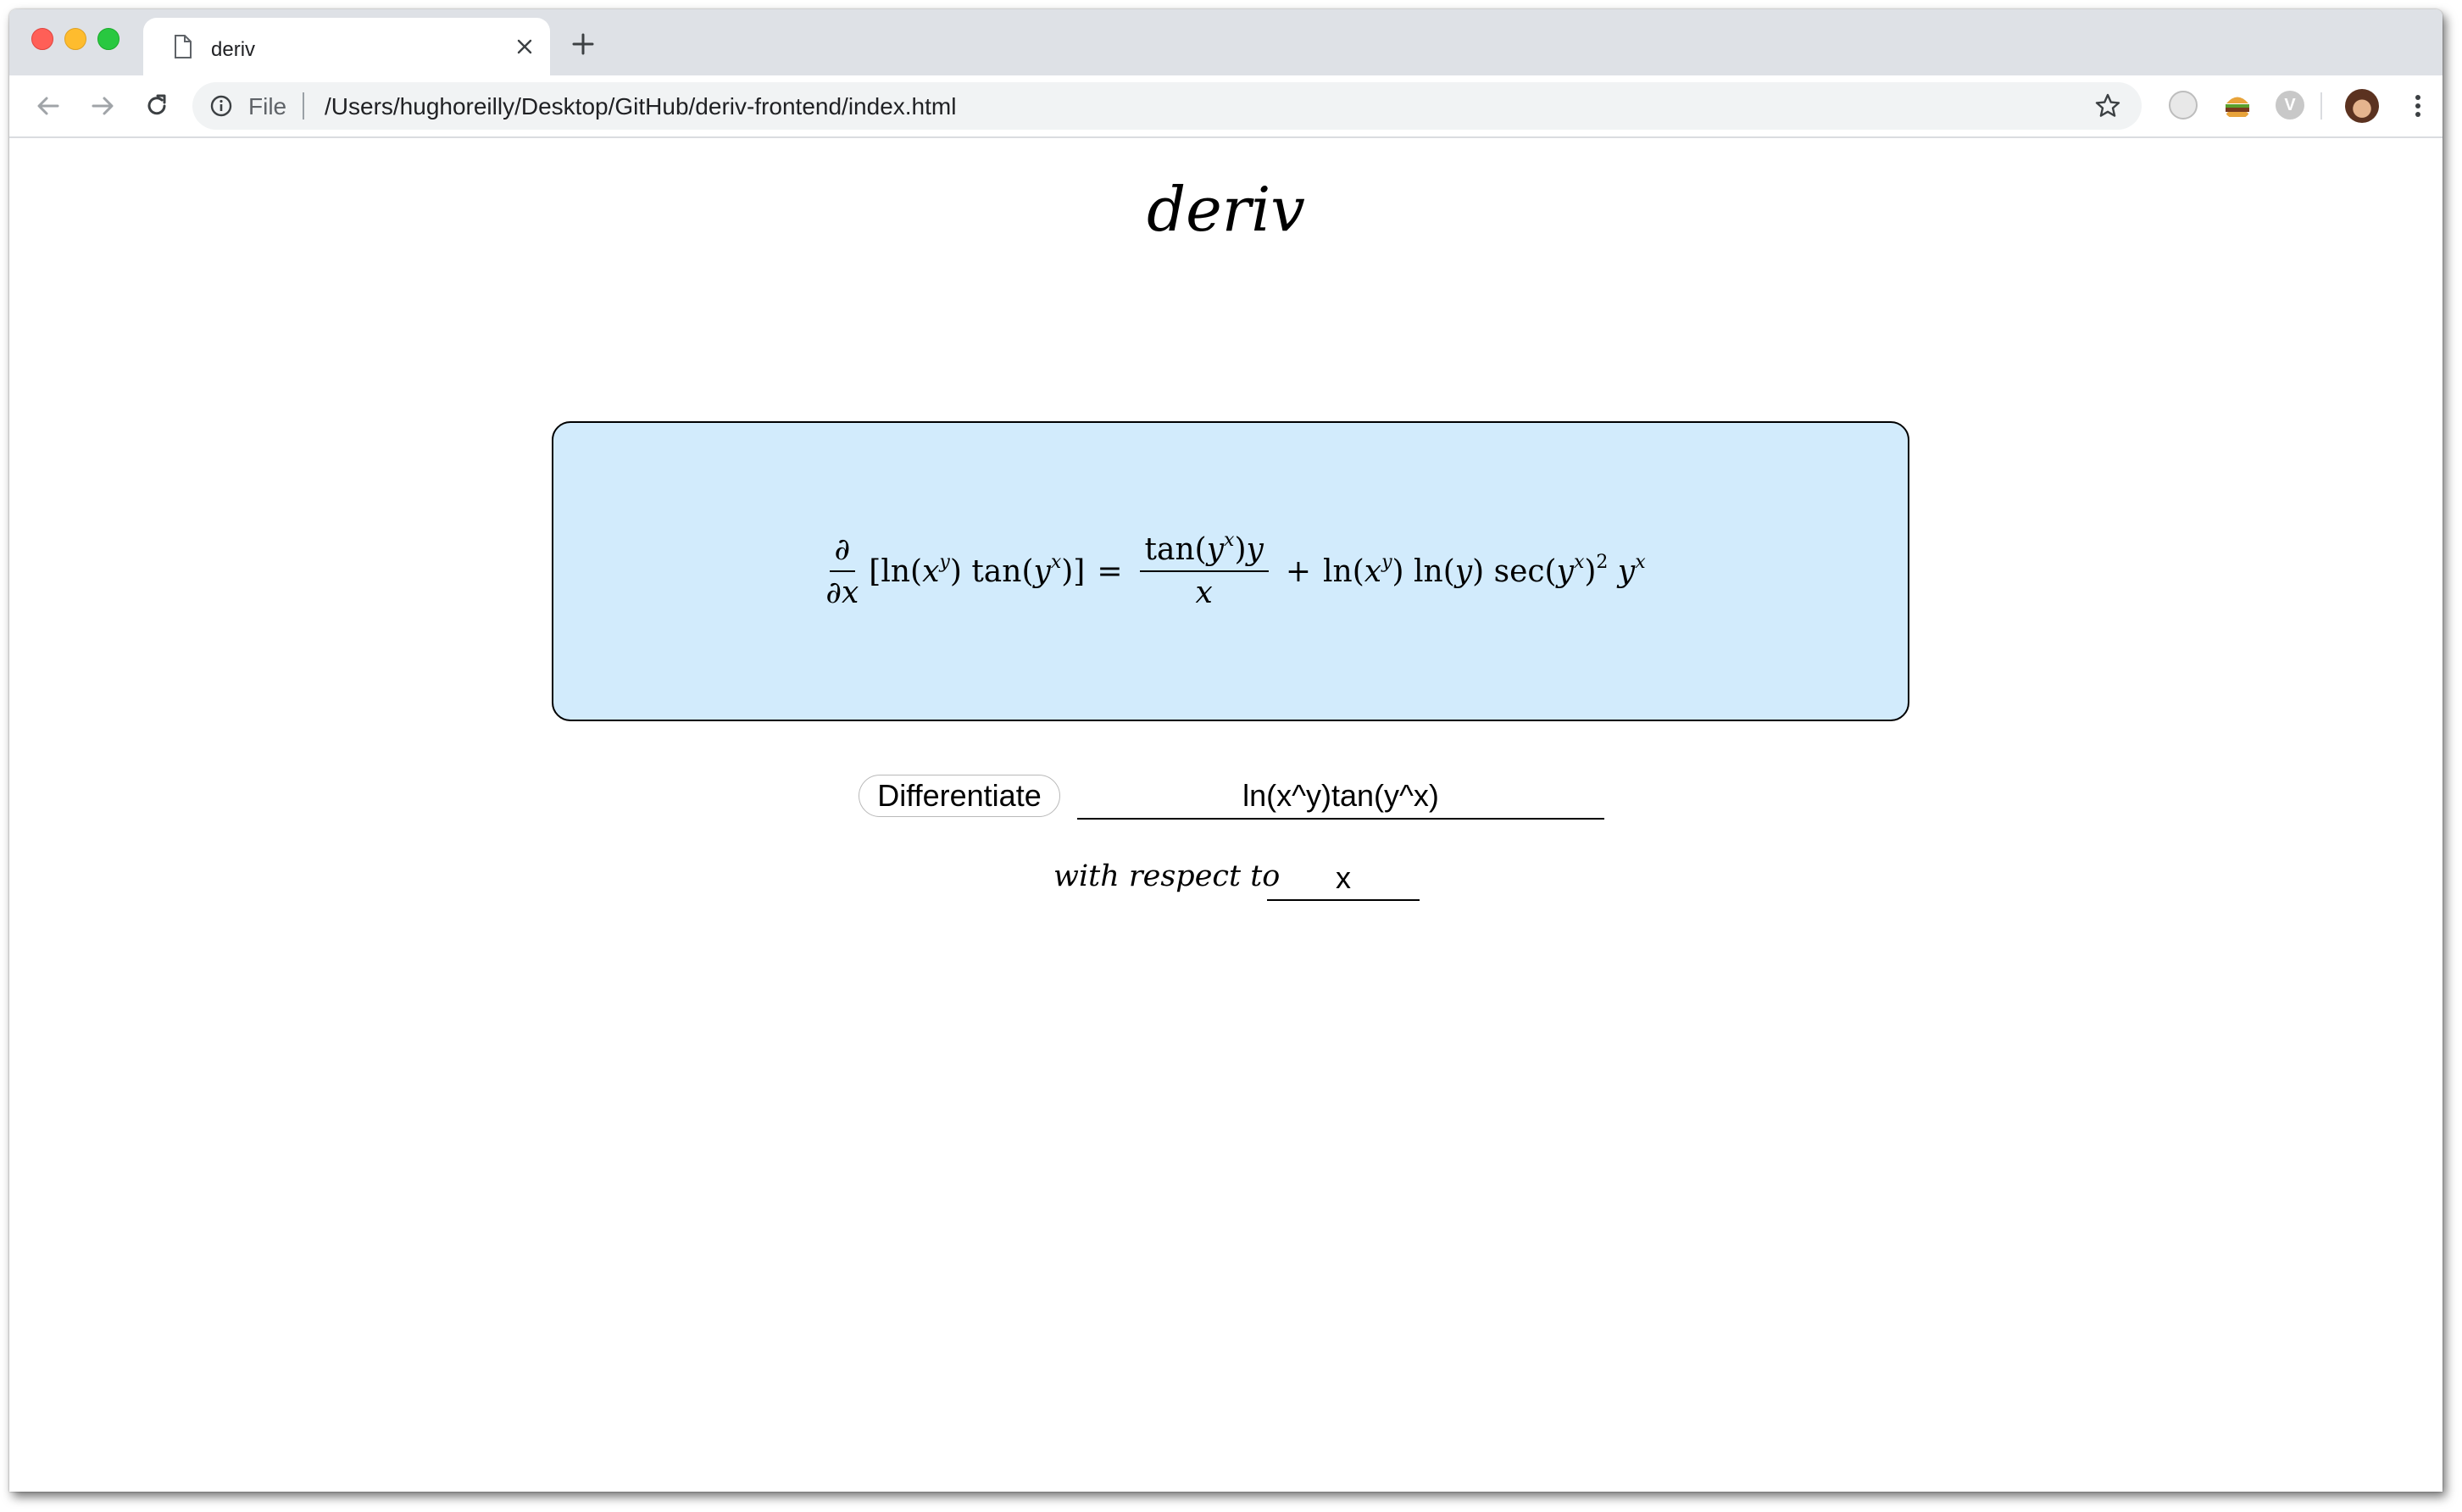 The image size is (2462, 1512). What do you see at coordinates (108, 39) in the screenshot?
I see `maximize-window-button` at bounding box center [108, 39].